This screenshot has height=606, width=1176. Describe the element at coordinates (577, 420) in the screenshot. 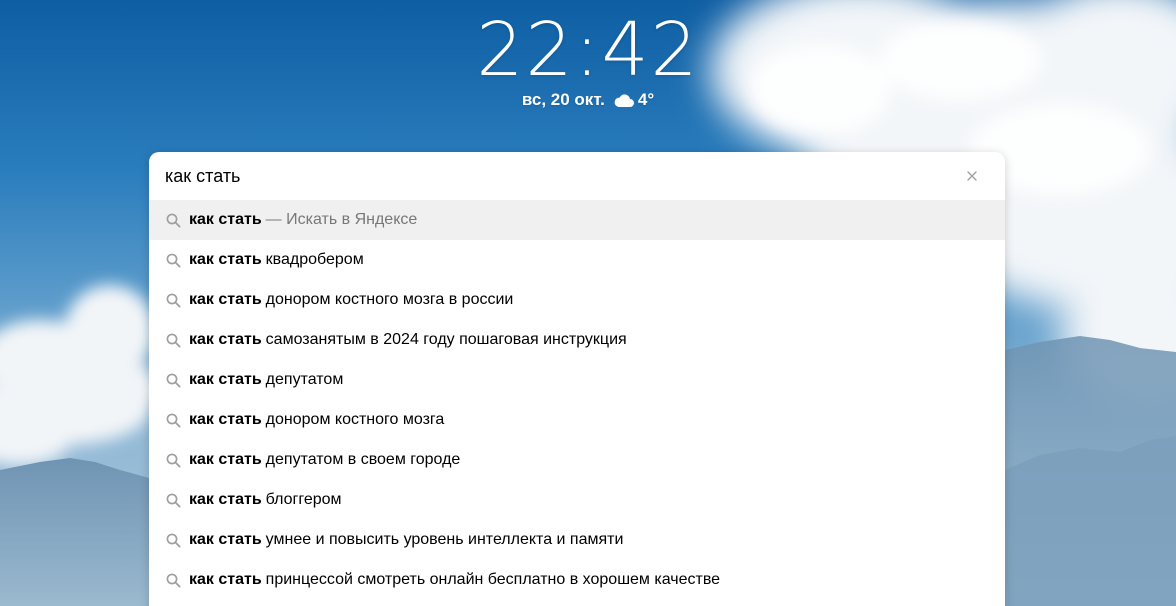

I see `suggestion-item: как стать донором костного мозга` at that location.